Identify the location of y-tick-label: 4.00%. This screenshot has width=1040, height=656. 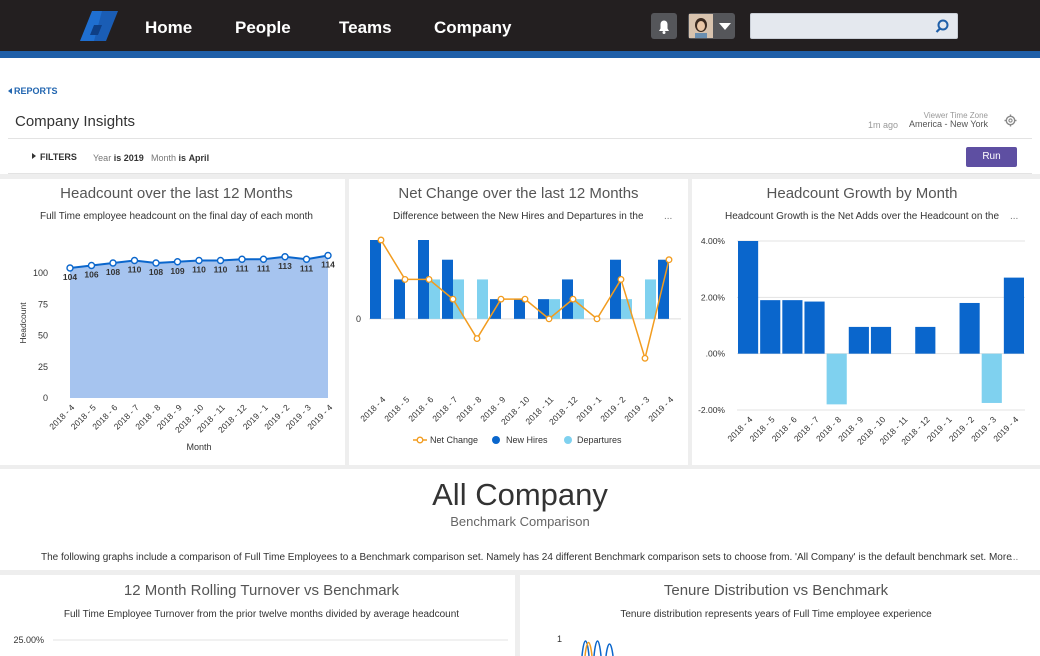
(713, 241).